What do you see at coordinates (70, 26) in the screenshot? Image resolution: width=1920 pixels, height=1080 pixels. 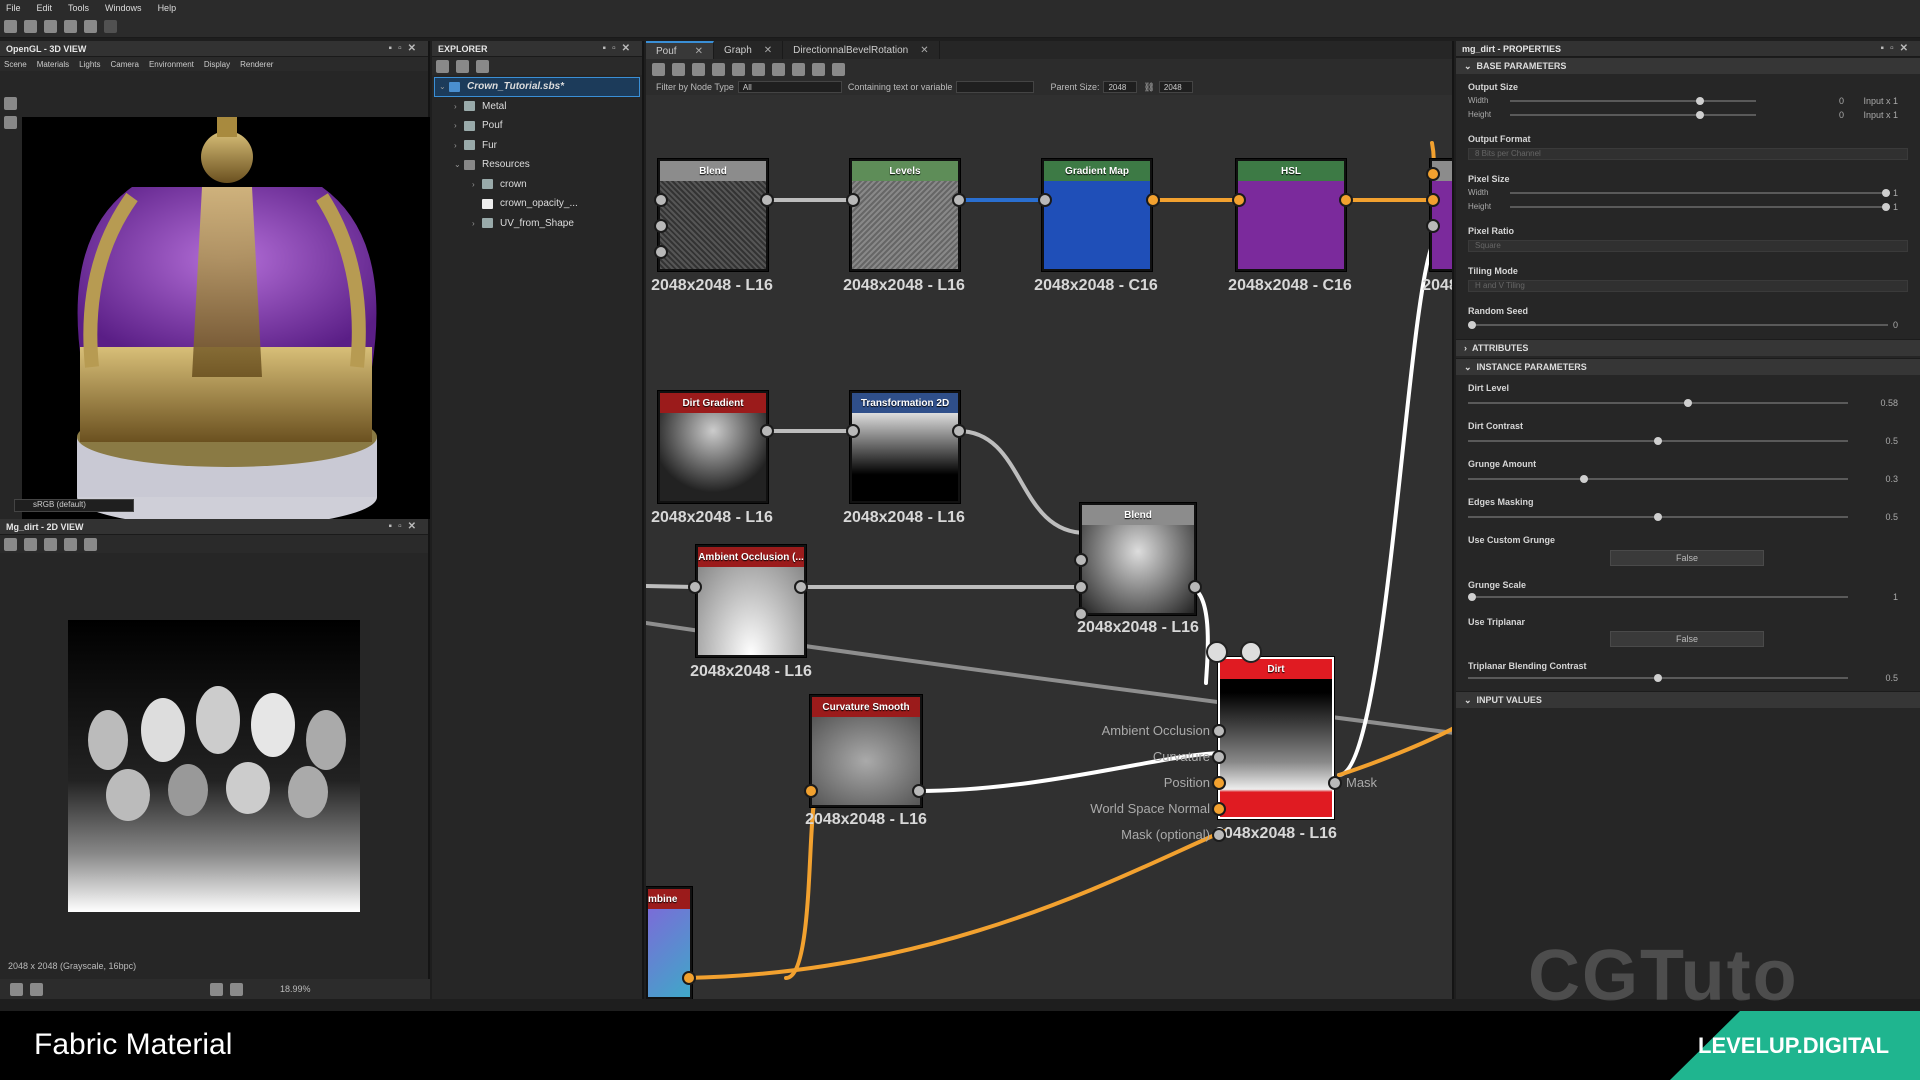 I see `save-icon` at bounding box center [70, 26].